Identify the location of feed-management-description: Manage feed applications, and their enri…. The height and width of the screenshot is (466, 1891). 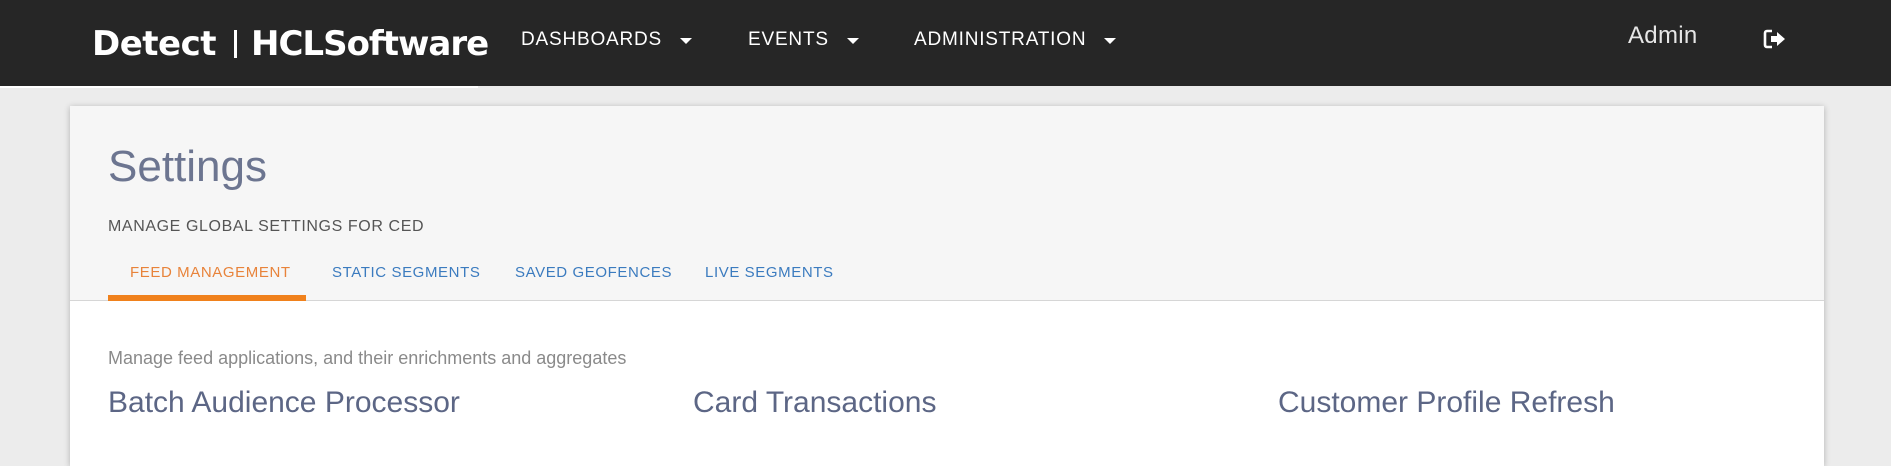
(367, 358).